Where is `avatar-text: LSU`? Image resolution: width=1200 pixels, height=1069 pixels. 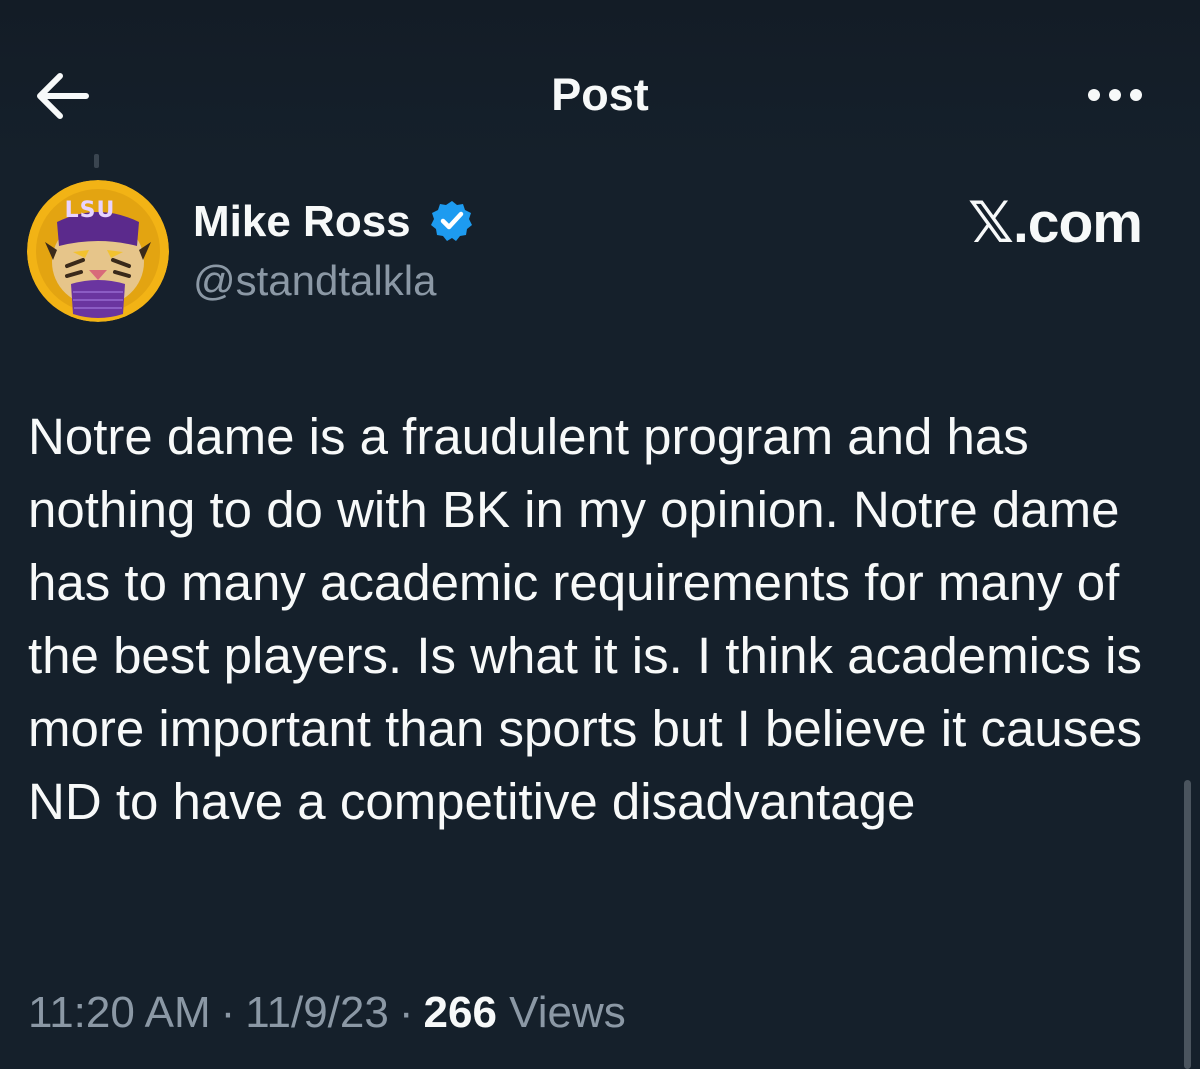 avatar-text: LSU is located at coordinates (90, 210).